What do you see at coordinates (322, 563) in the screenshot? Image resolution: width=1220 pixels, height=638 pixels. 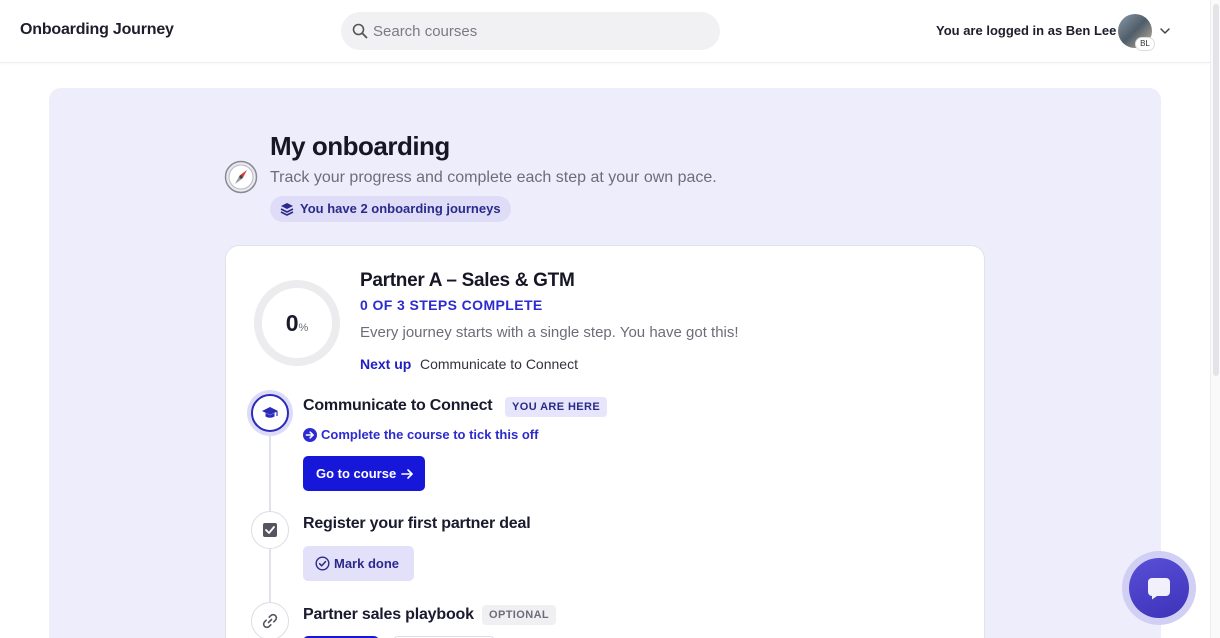 I see `check-circle-icon` at bounding box center [322, 563].